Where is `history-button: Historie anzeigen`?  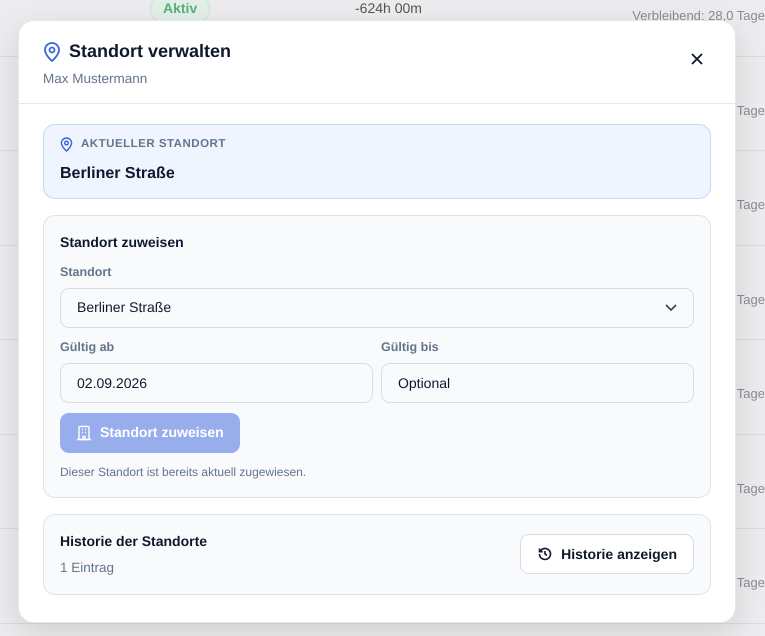 history-button: Historie anzeigen is located at coordinates (607, 554).